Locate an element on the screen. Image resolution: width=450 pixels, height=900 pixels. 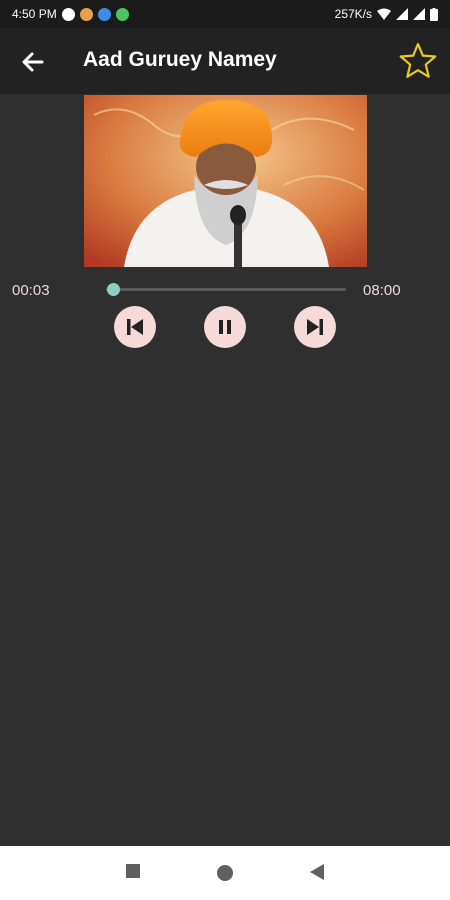
home-circle-icon is located at coordinates (225, 873).